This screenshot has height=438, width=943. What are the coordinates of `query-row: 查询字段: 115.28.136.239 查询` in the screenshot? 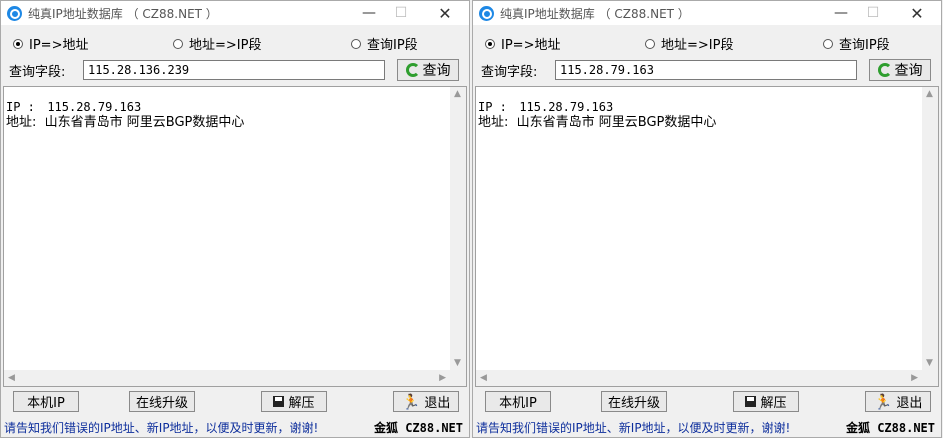 It's located at (235, 70).